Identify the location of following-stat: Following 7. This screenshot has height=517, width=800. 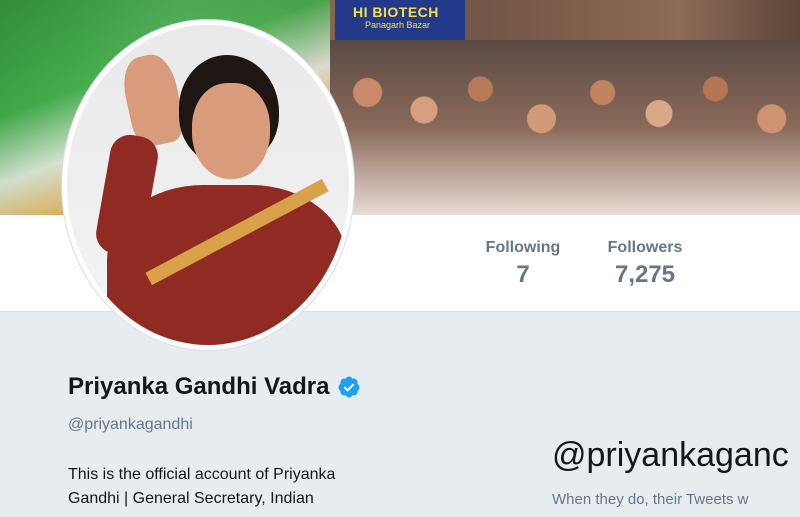
(523, 264).